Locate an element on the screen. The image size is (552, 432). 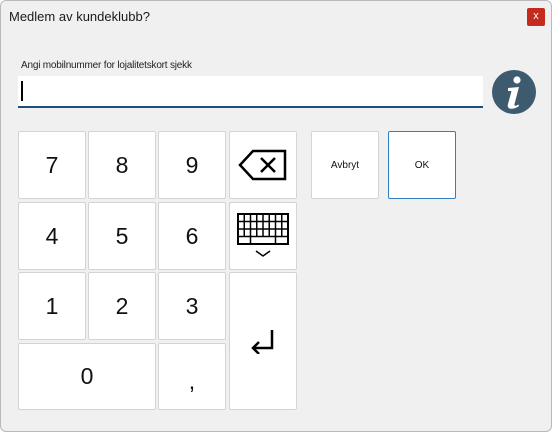
key-0: 0 is located at coordinates (87, 376).